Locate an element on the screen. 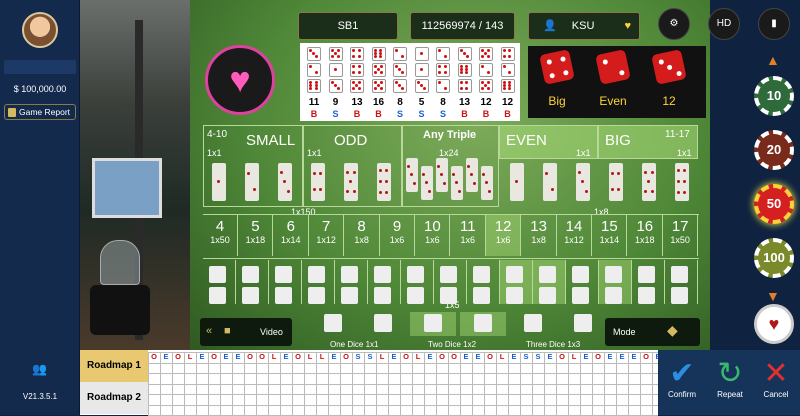 This screenshot has height=416, width=800. chevron-down-icon: ▼ is located at coordinates (773, 296).